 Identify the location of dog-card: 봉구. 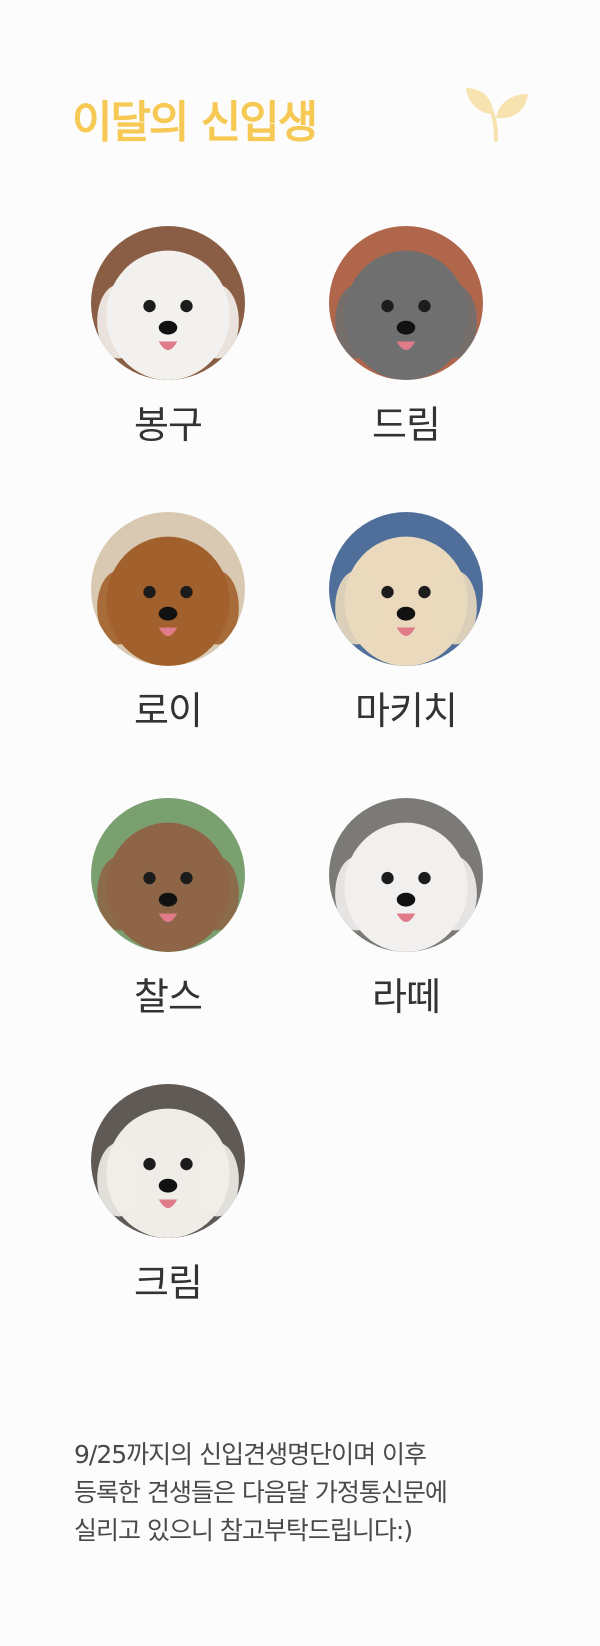
(168, 337).